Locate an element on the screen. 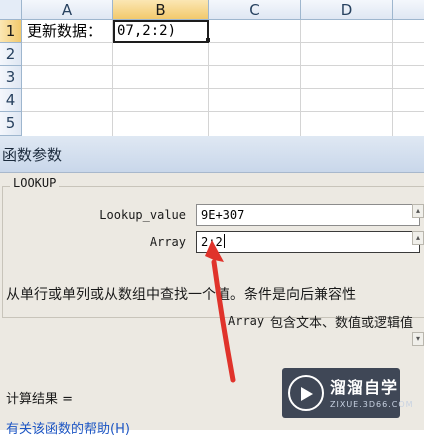  column-header-d: D is located at coordinates (347, 10).